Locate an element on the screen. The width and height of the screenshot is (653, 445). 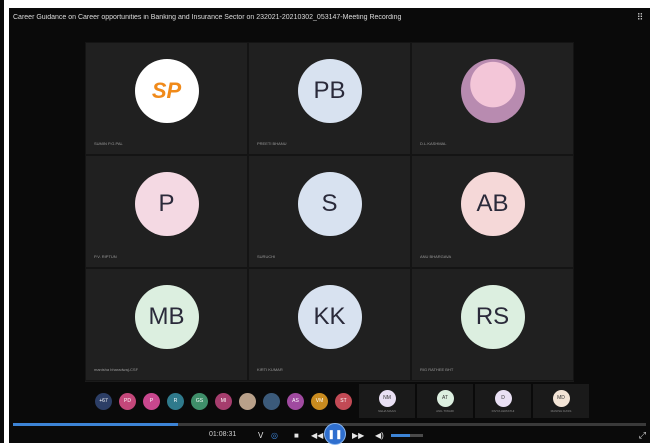
initials-avatar: RS is located at coordinates (492, 316).